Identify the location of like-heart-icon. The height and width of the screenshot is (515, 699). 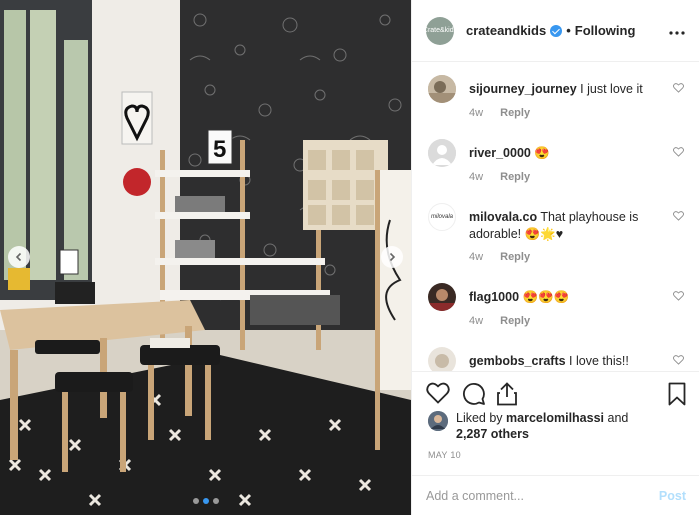
(438, 393).